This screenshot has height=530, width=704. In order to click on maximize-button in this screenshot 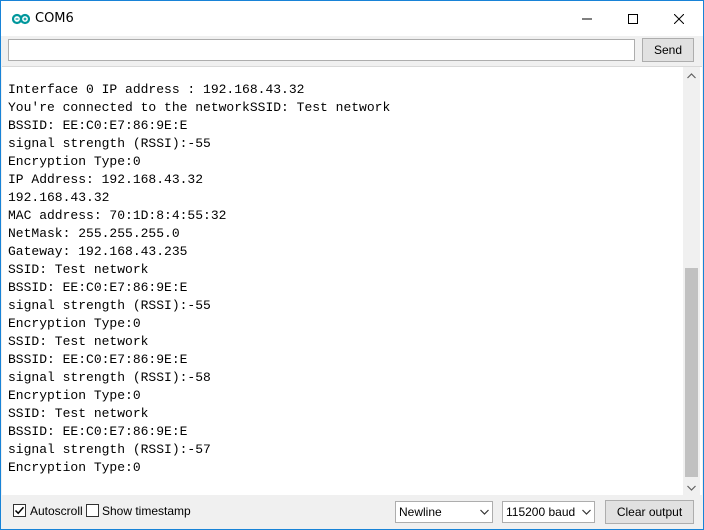, I will do `click(633, 18)`.